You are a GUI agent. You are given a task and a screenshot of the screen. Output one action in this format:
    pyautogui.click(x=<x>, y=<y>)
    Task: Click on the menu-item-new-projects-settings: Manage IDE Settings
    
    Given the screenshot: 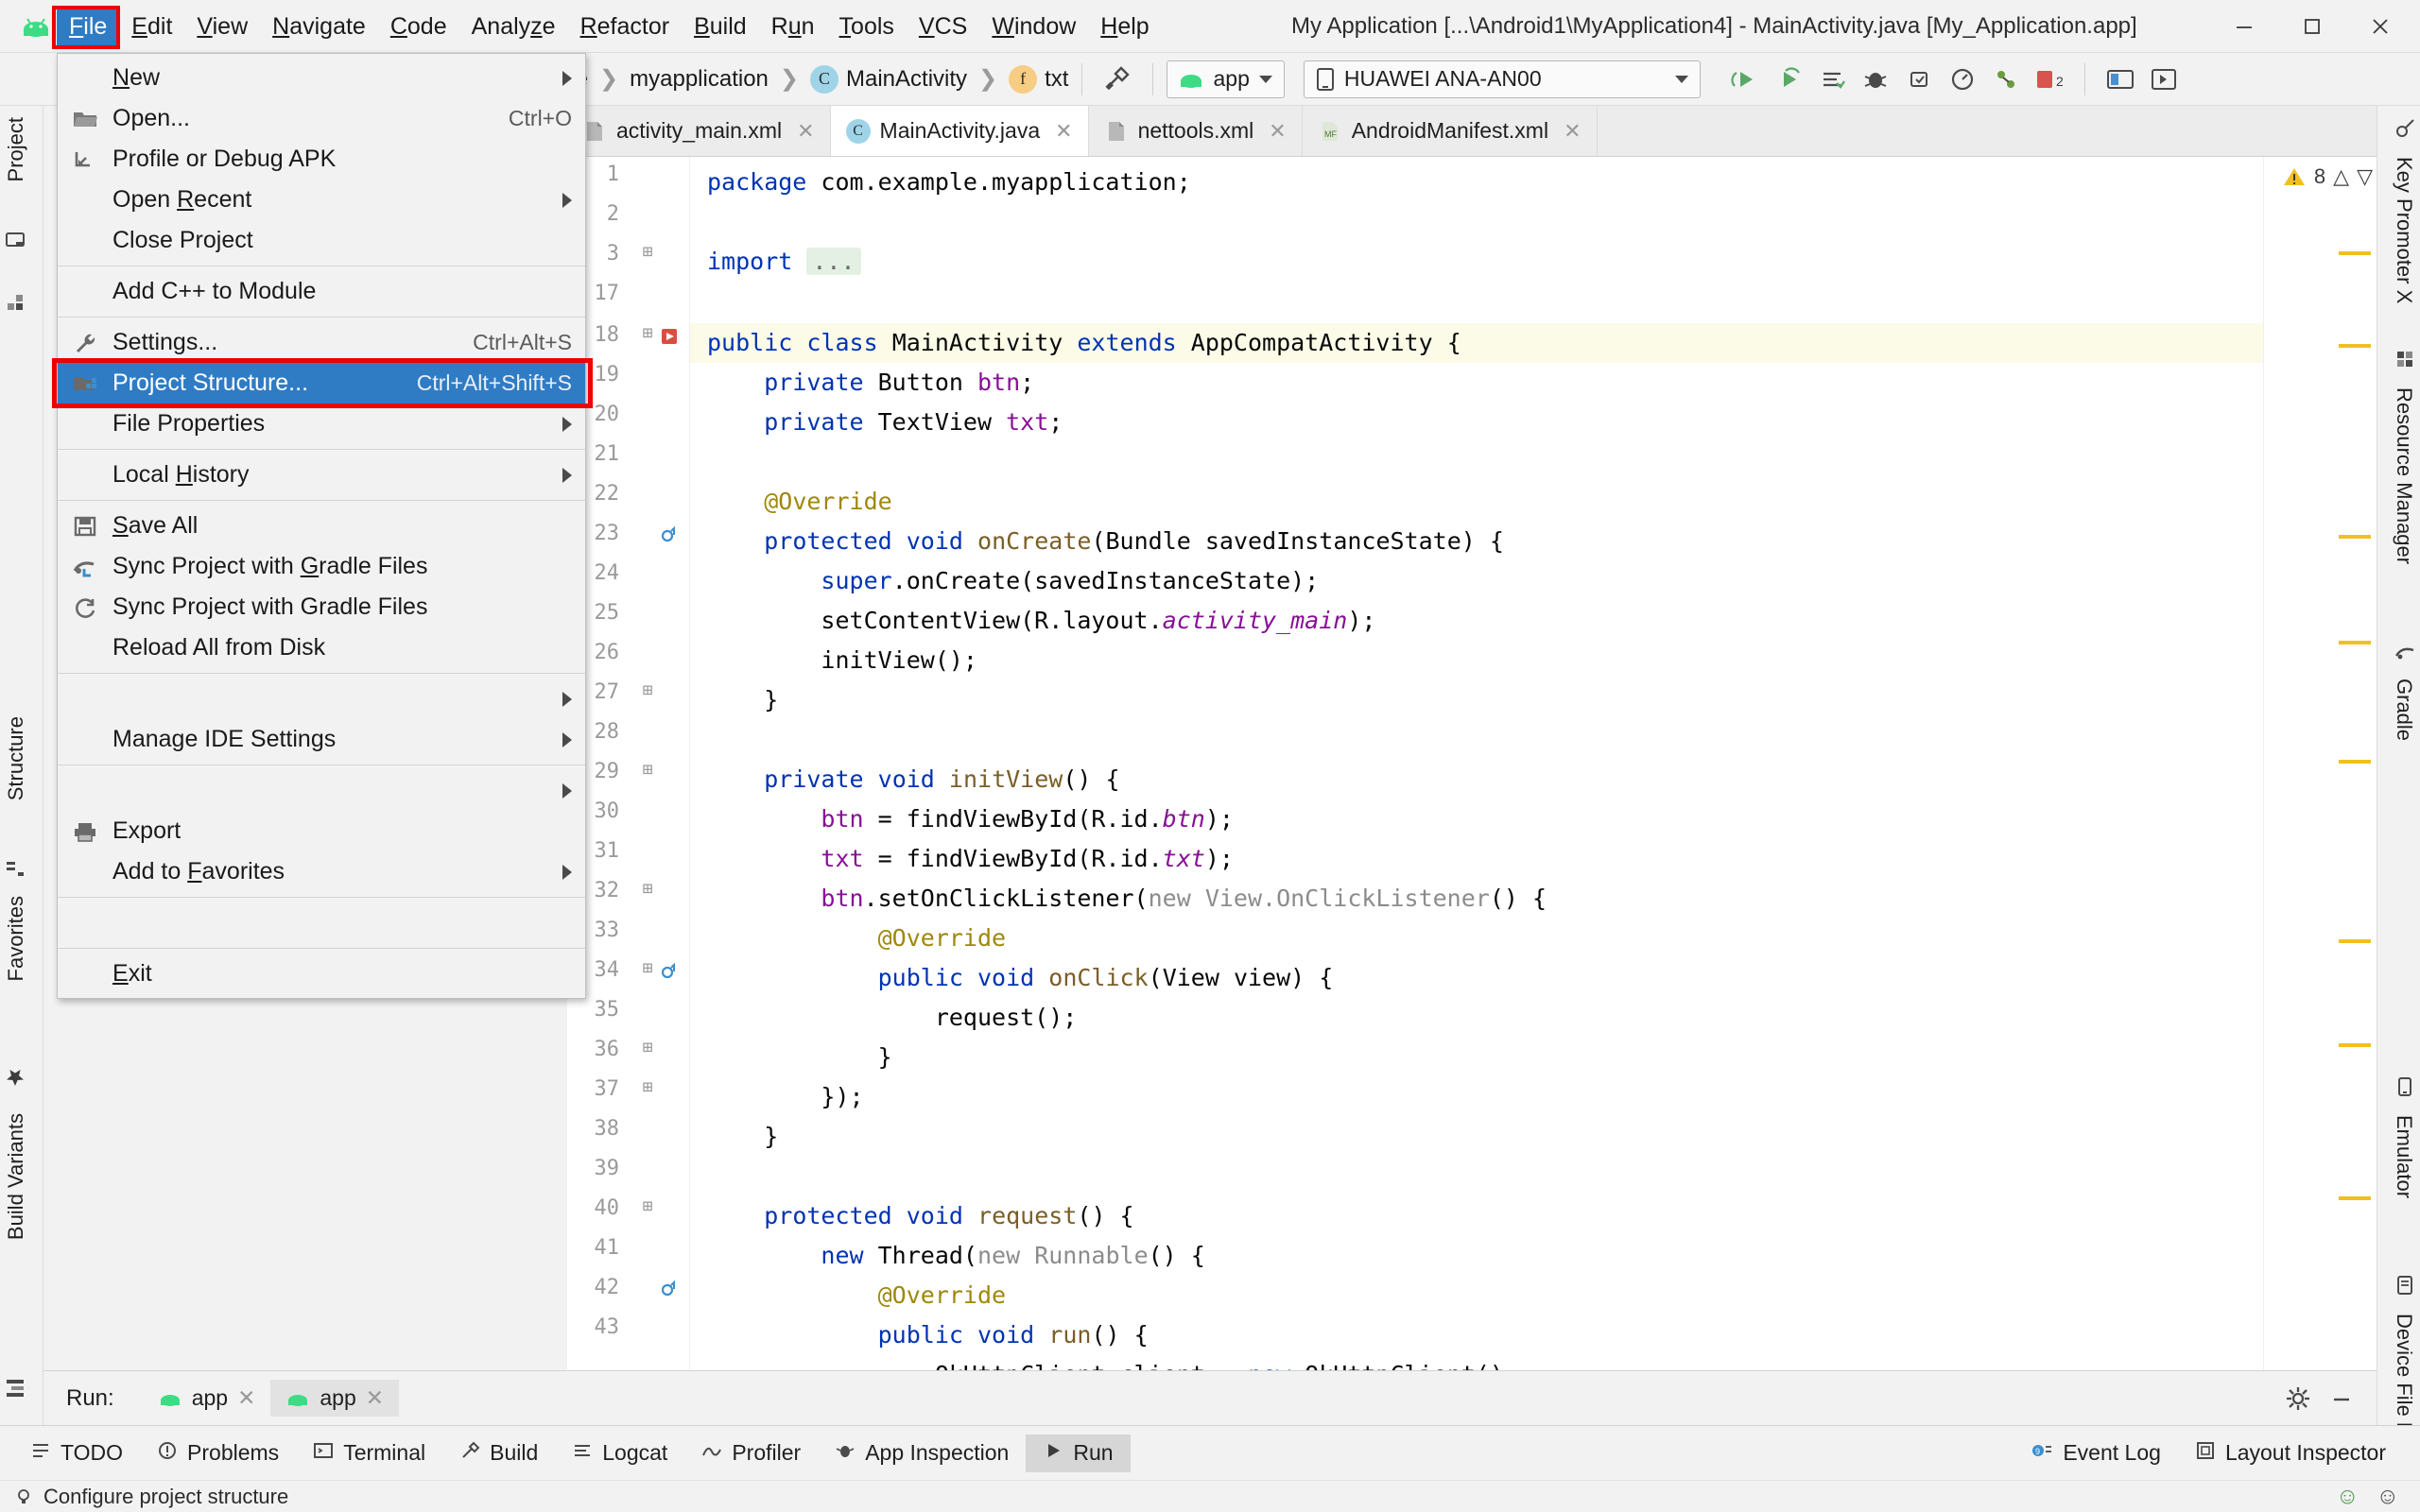 What is the action you would take?
    pyautogui.click(x=321, y=739)
    